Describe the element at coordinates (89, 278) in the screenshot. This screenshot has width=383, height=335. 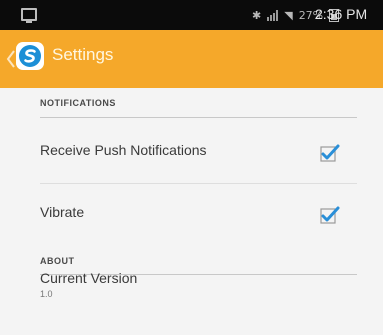
I see `current-version-label: Current Version` at that location.